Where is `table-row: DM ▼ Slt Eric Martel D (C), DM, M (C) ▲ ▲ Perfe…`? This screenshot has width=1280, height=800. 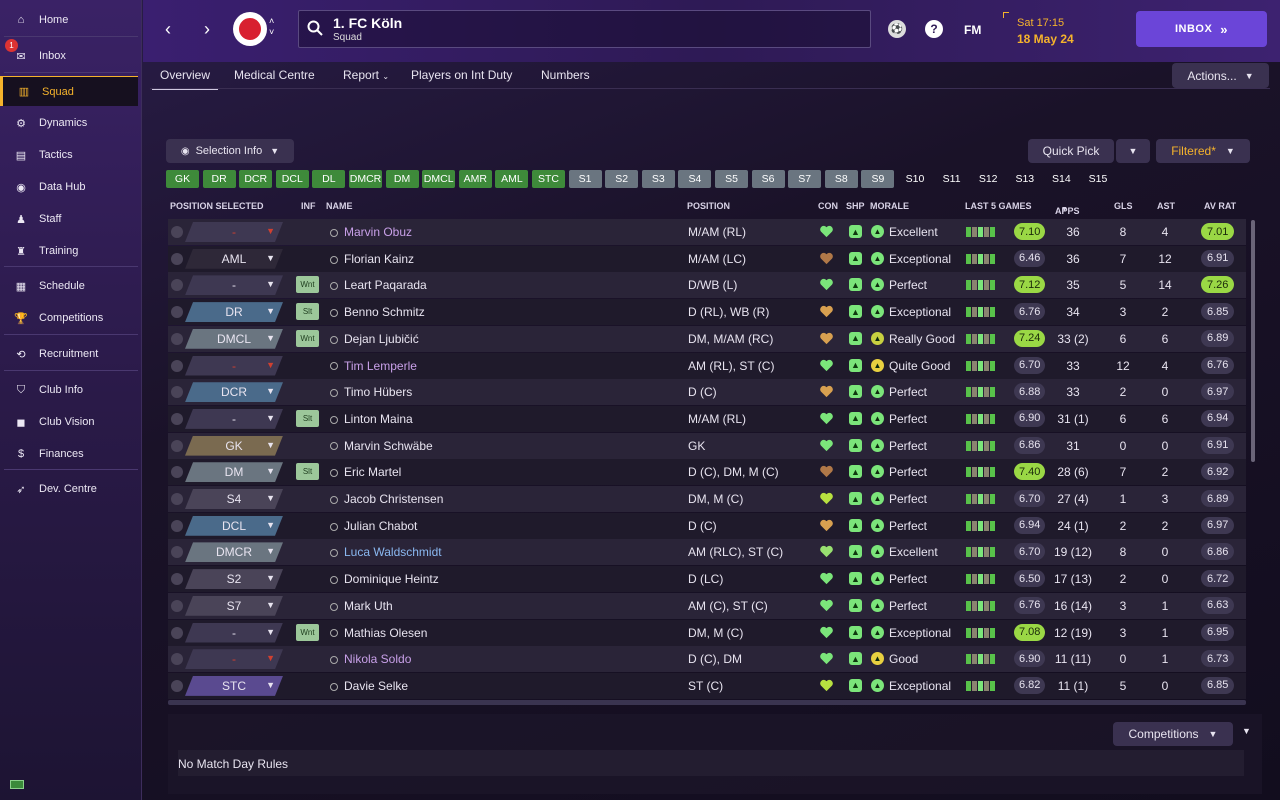
table-row: DM ▼ Slt Eric Martel D (C), DM, M (C) ▲ ▲ Perfe… is located at coordinates (707, 472).